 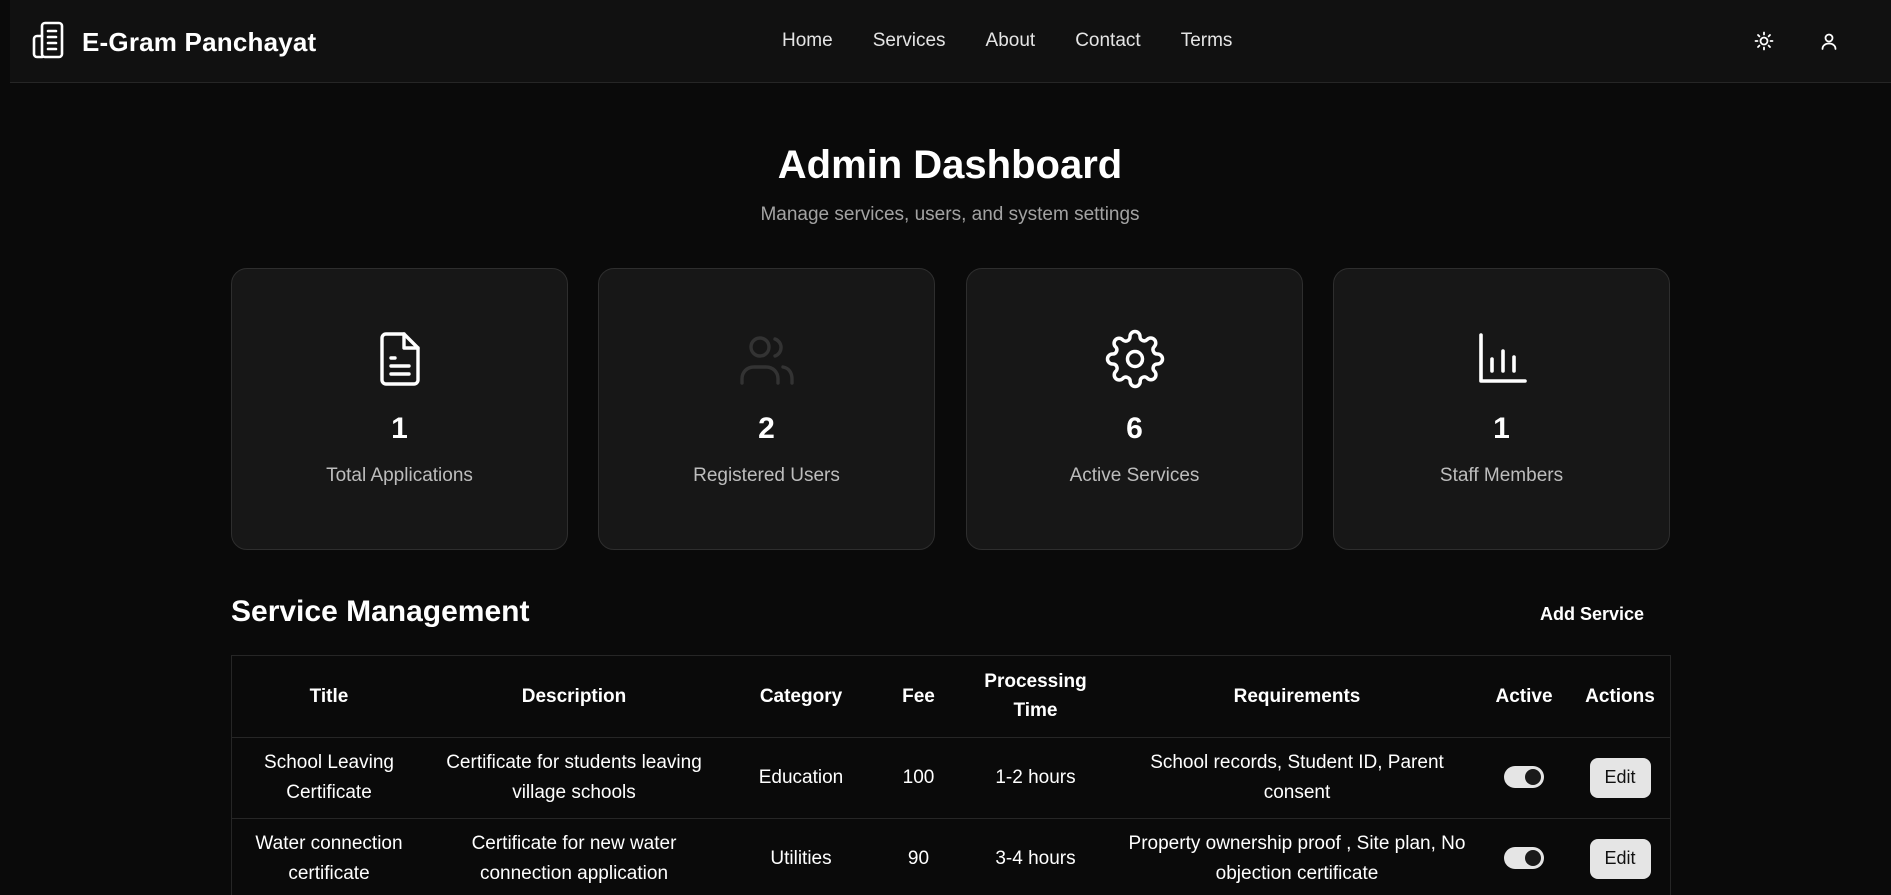 What do you see at coordinates (1501, 409) in the screenshot?
I see `stat-card-staff: 1 Staff Members` at bounding box center [1501, 409].